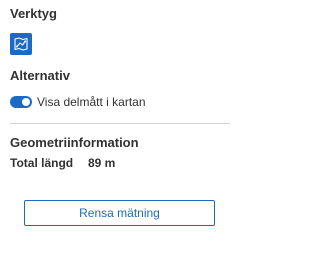  I want to click on measure-tool-button, so click(21, 44).